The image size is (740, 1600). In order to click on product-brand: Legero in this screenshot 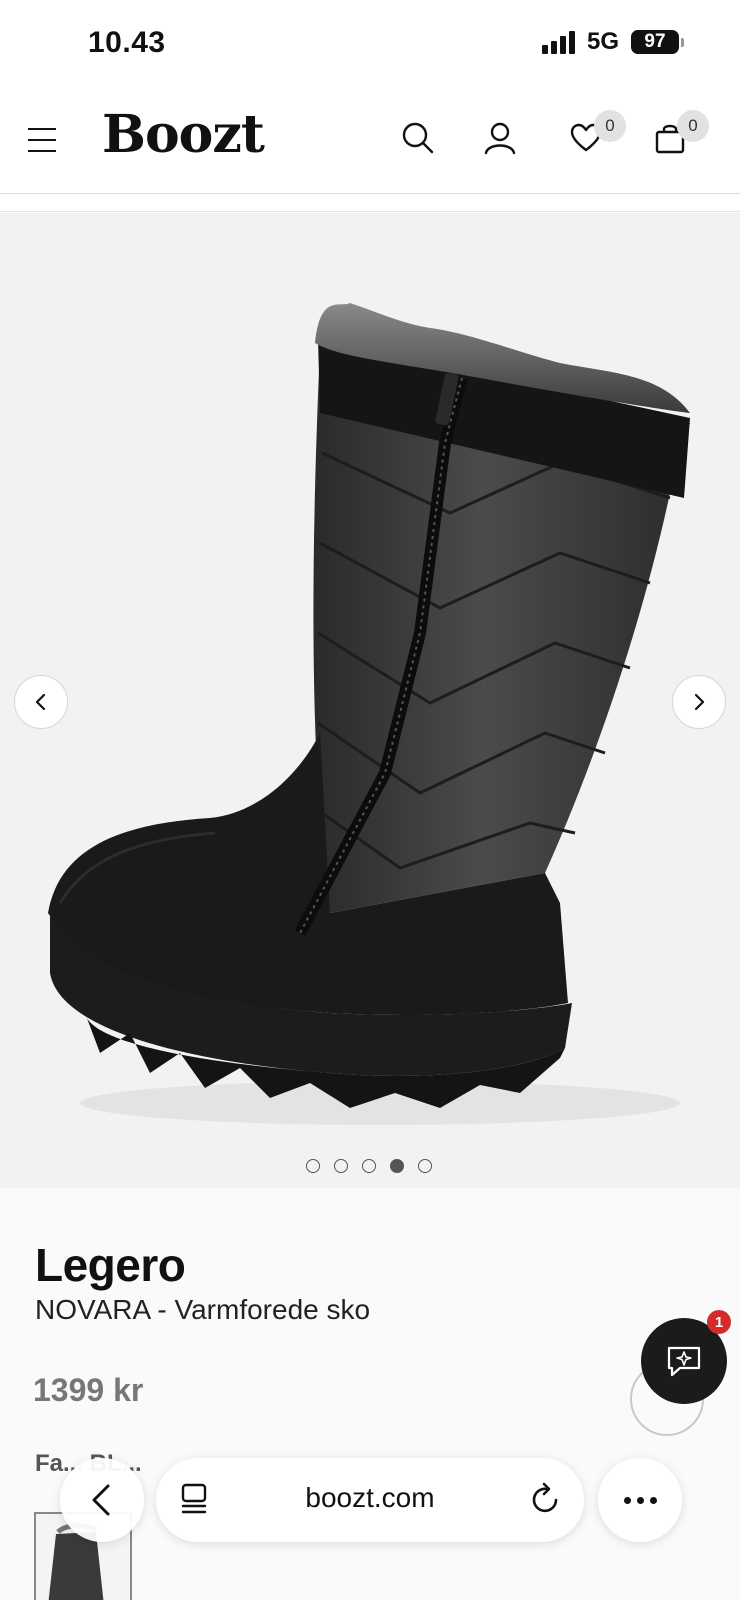, I will do `click(110, 1265)`.